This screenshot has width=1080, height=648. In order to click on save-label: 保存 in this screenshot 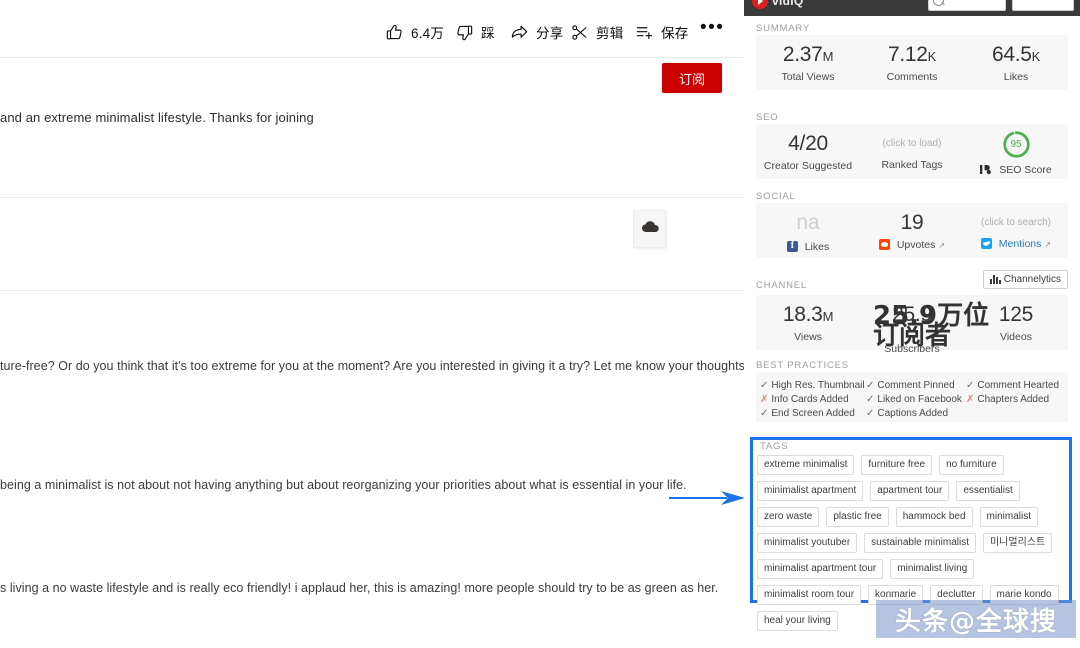, I will do `click(675, 33)`.